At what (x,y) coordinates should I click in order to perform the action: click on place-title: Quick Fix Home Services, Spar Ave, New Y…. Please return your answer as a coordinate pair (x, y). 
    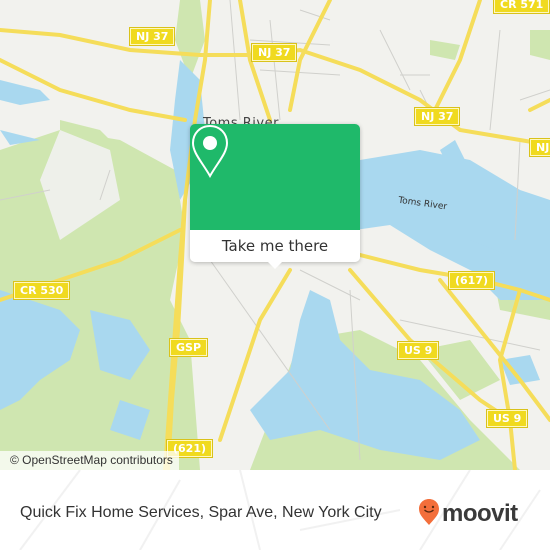
    Looking at the image, I should click on (201, 512).